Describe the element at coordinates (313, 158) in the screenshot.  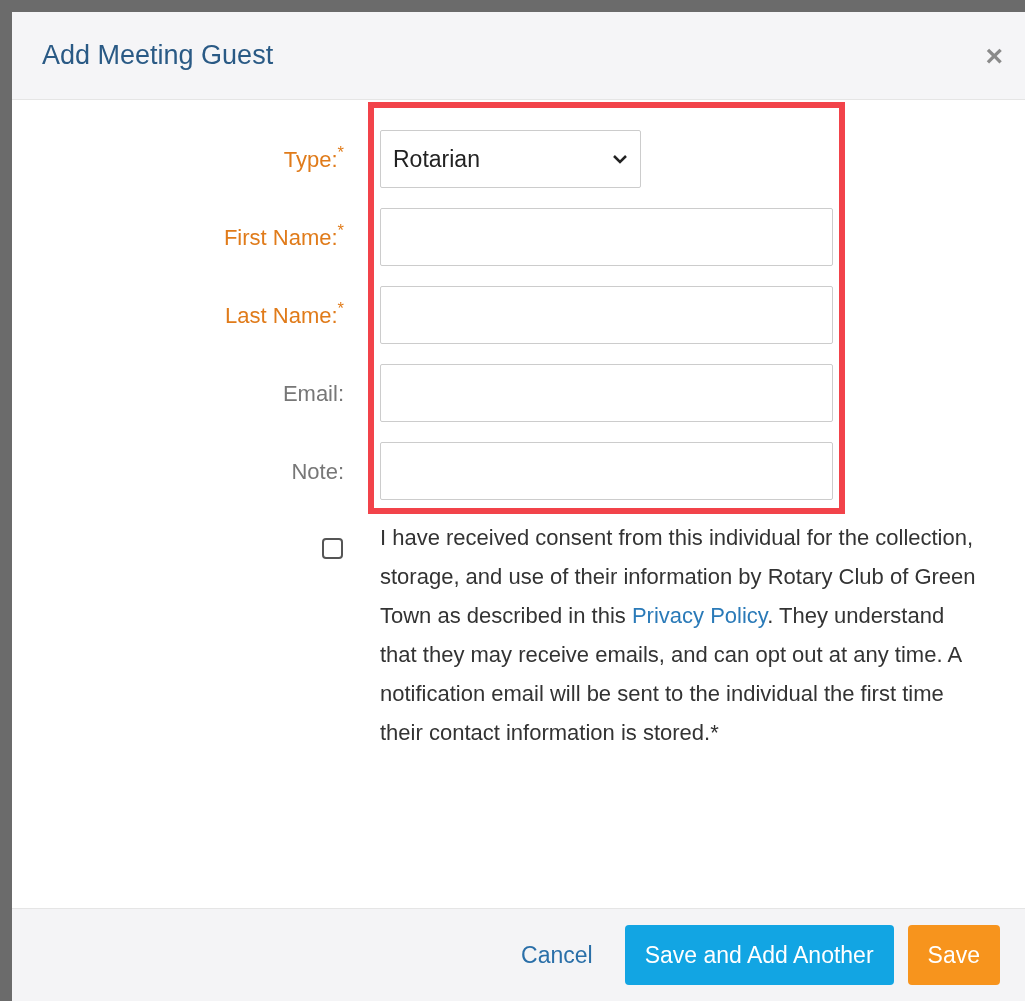
I see `field-label: Type:$^{*}$` at that location.